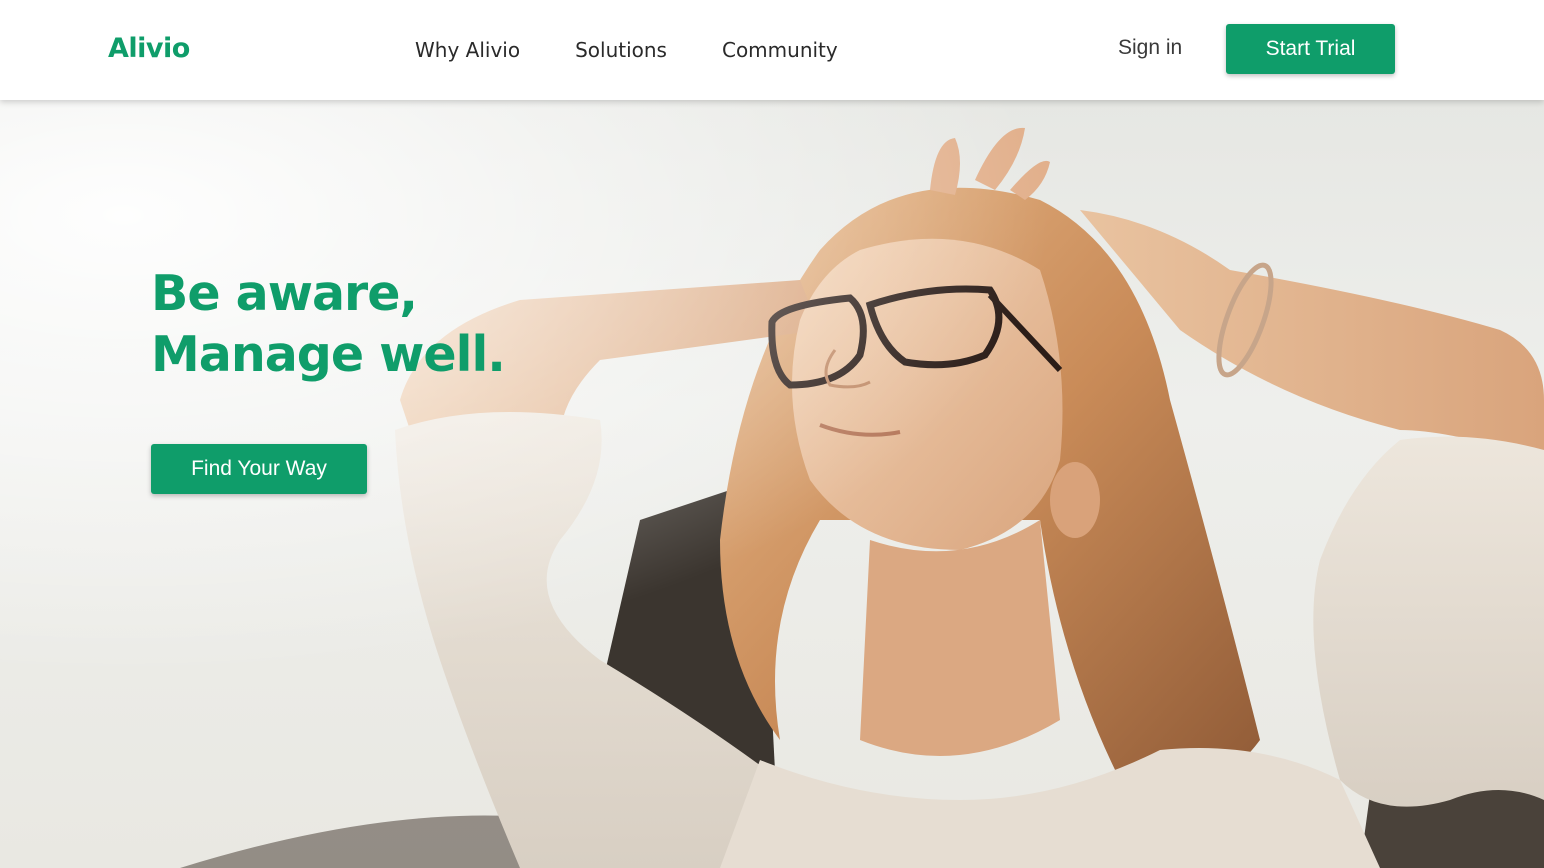  Describe the element at coordinates (149, 48) in the screenshot. I see `brand-logo: Alivio` at that location.